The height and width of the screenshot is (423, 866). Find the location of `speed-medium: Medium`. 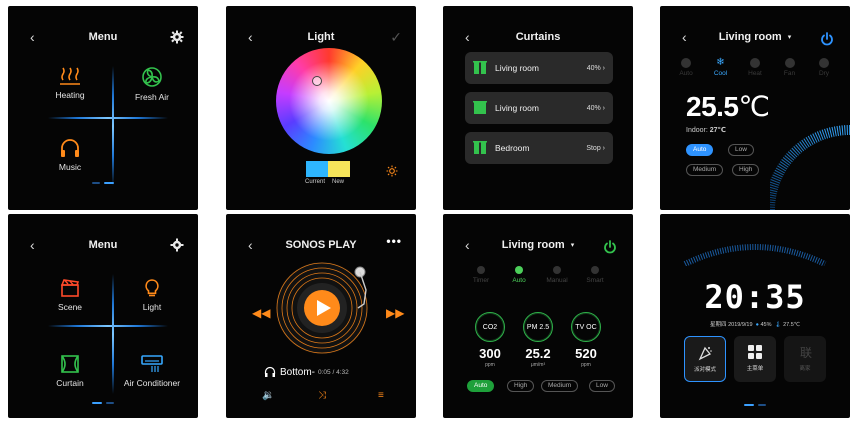

speed-medium: Medium is located at coordinates (560, 386).